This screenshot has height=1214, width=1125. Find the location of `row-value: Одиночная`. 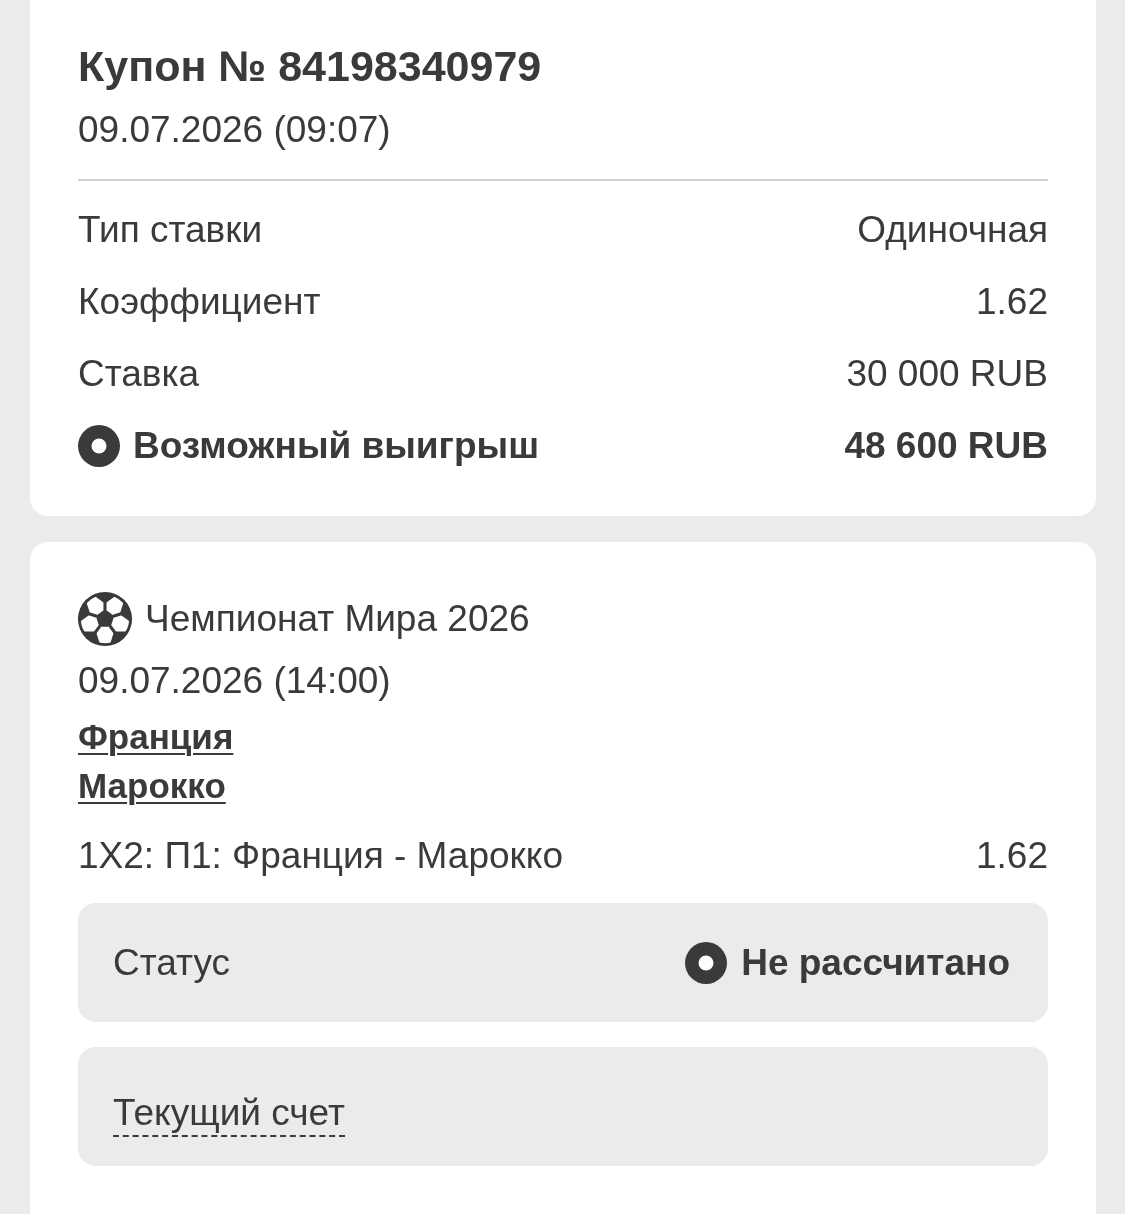

row-value: Одиночная is located at coordinates (952, 230).